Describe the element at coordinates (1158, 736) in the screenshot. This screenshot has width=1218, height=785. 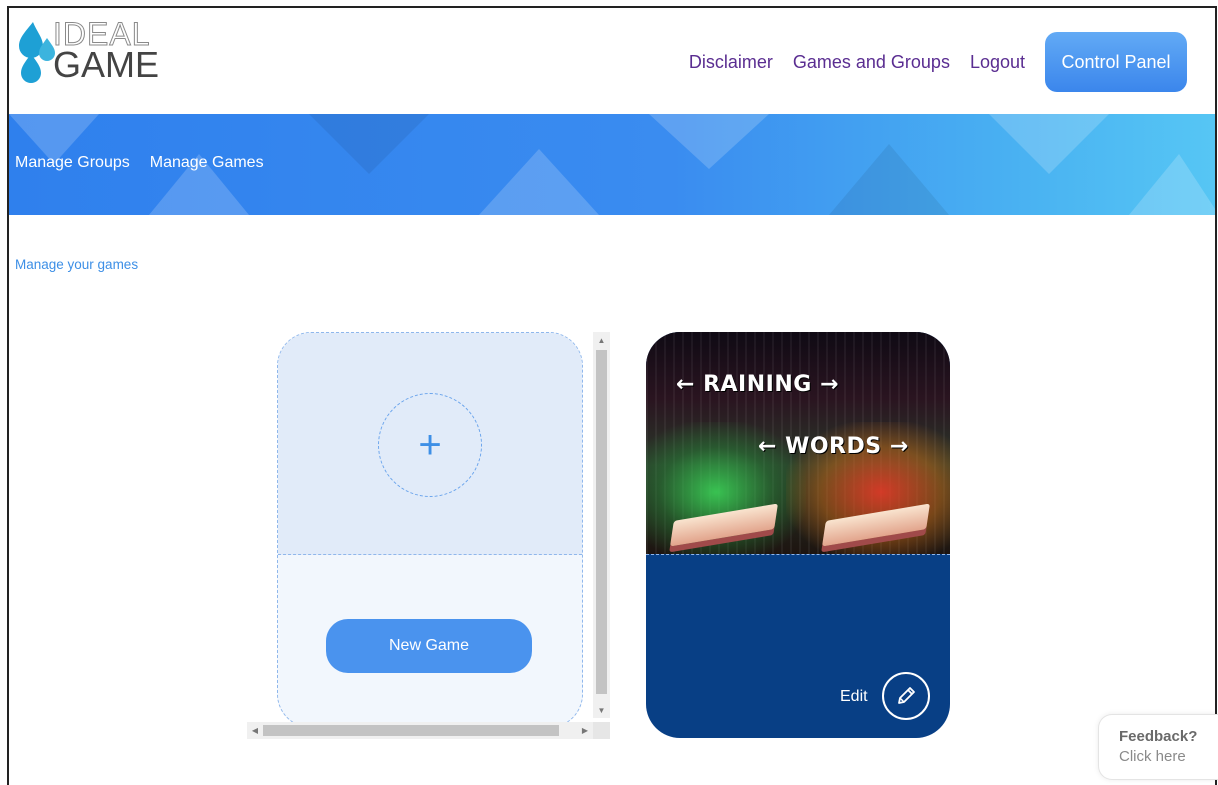
I see `feedback-title: Feedback?` at that location.